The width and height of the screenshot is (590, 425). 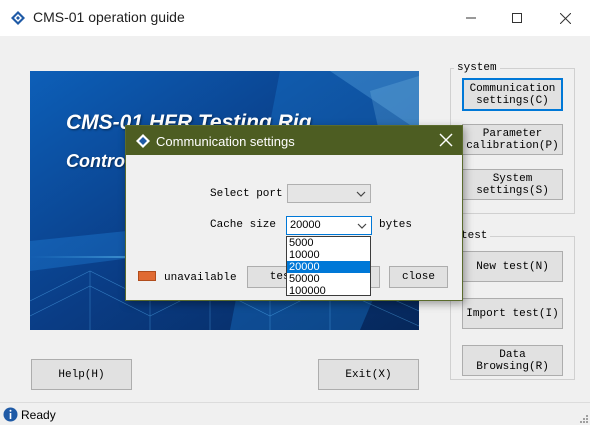 I want to click on cache-unit-label: bytes, so click(x=396, y=225).